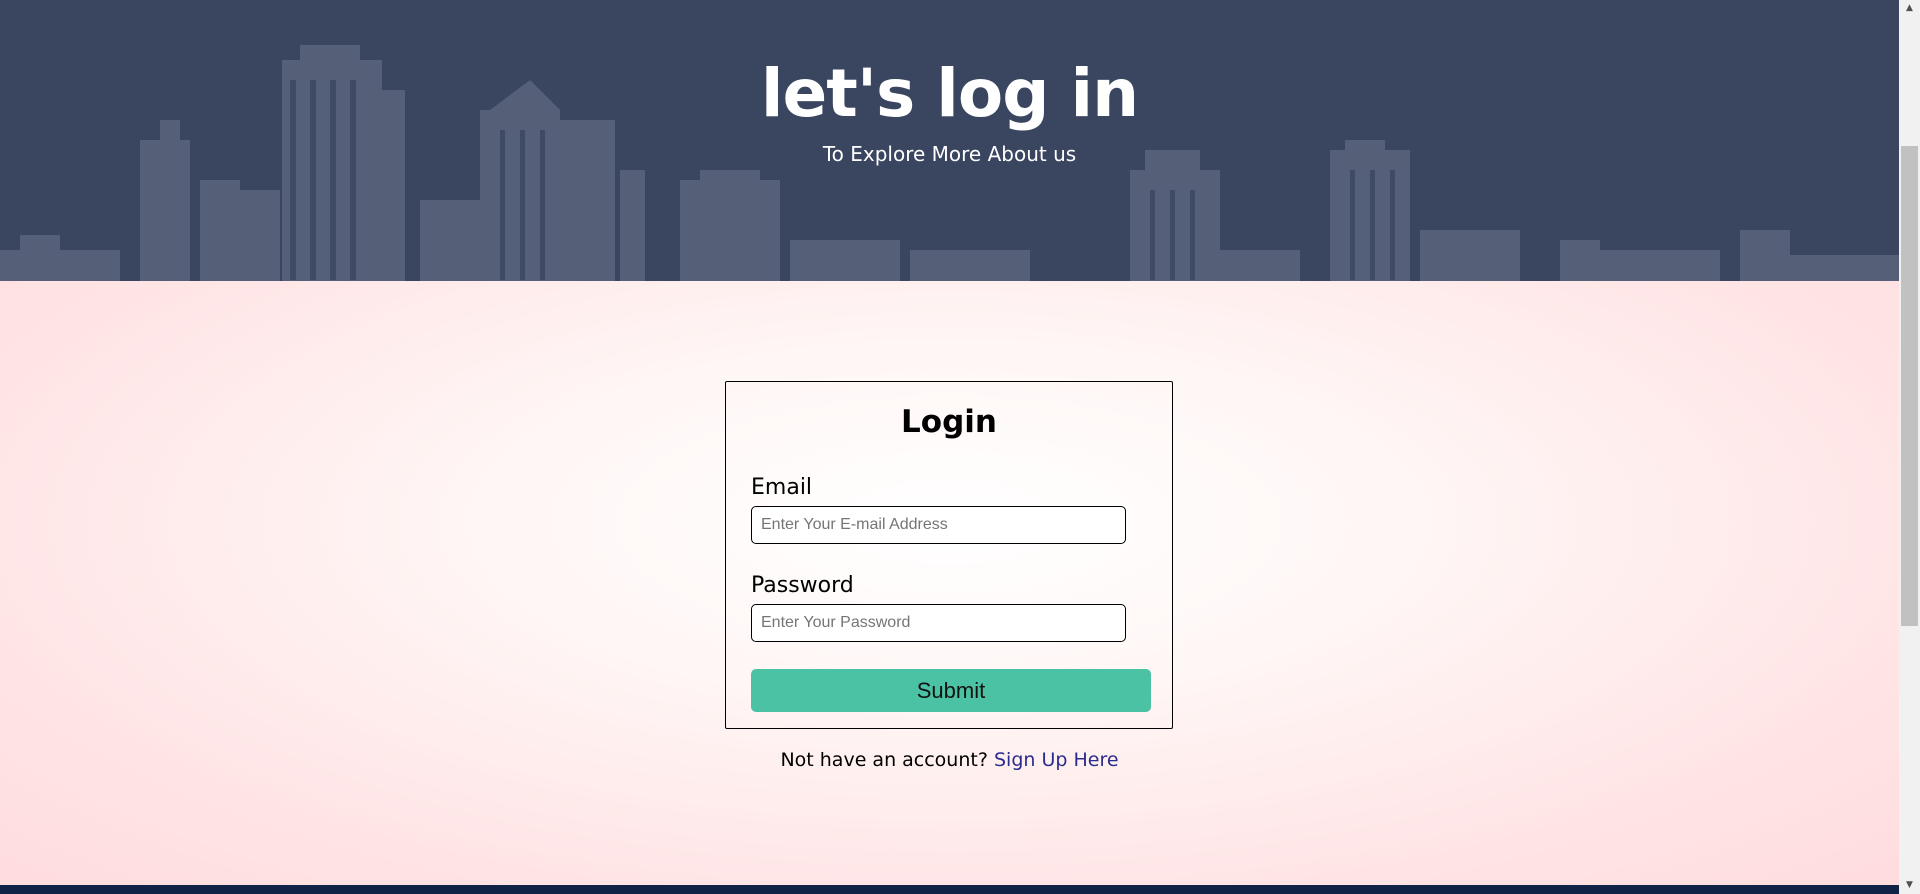  What do you see at coordinates (802, 585) in the screenshot?
I see `password-label: Password` at bounding box center [802, 585].